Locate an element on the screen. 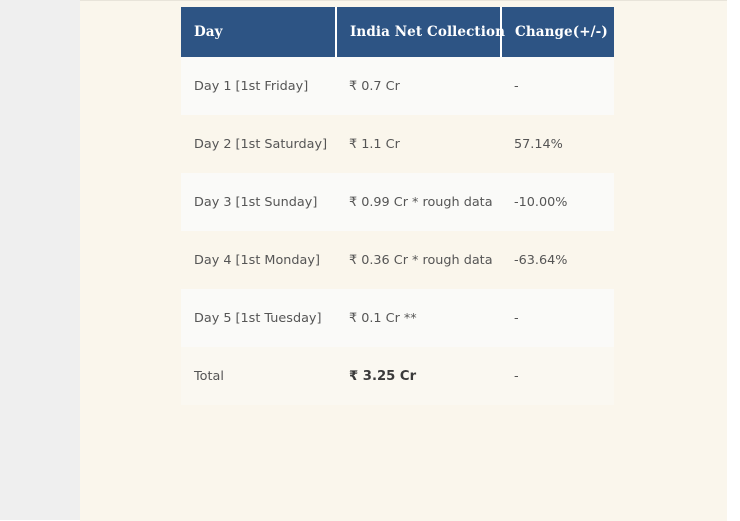 This screenshot has width=740, height=521. cell-collection: ₹ 0.99 Cr * rough data is located at coordinates (418, 202).